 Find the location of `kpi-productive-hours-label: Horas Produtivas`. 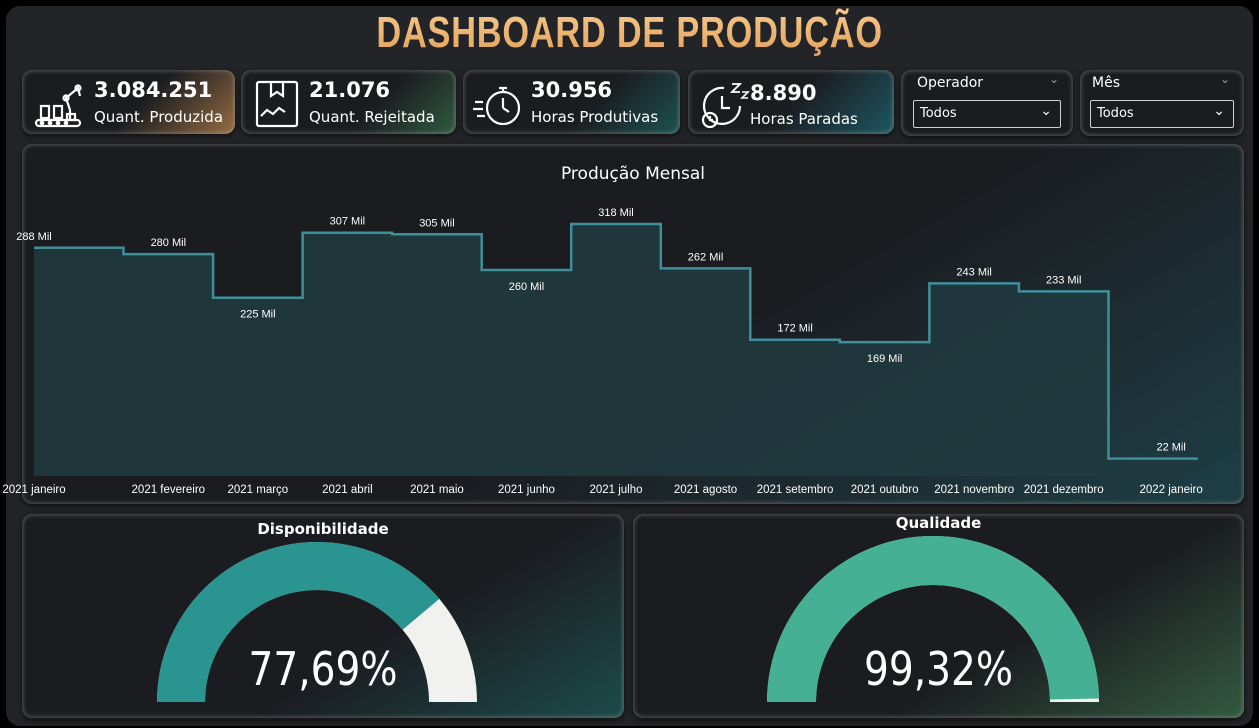

kpi-productive-hours-label: Horas Produtivas is located at coordinates (595, 117).